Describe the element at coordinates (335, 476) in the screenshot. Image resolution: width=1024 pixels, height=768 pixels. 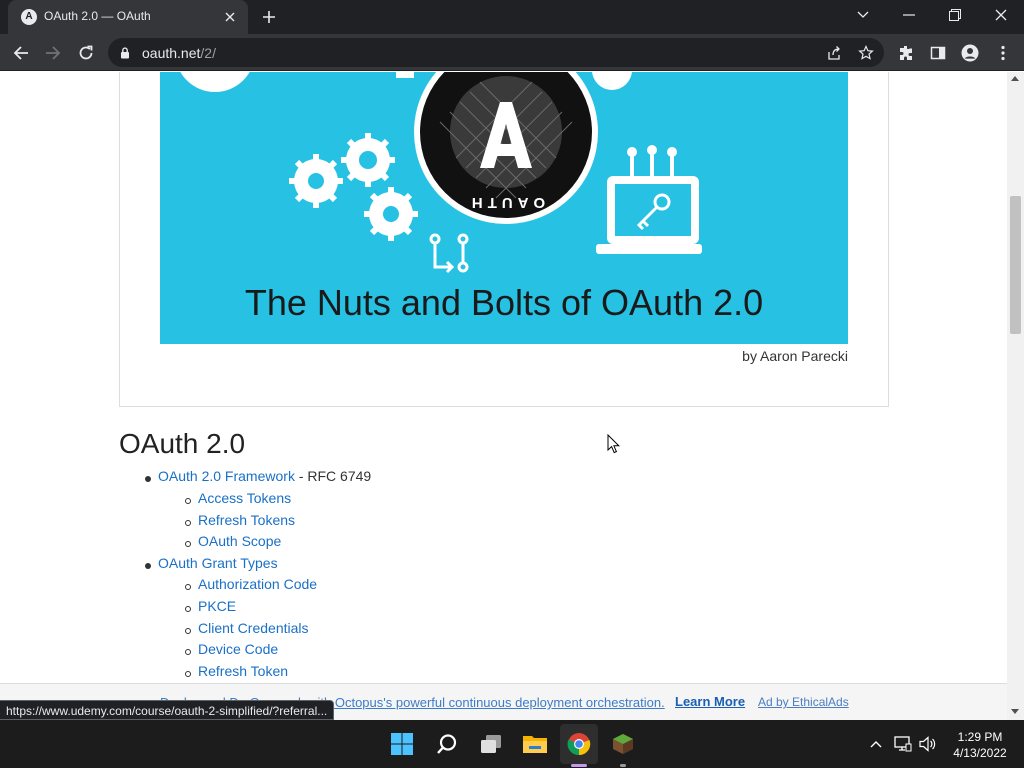
I see `rfc-label: - RFC 6749` at that location.